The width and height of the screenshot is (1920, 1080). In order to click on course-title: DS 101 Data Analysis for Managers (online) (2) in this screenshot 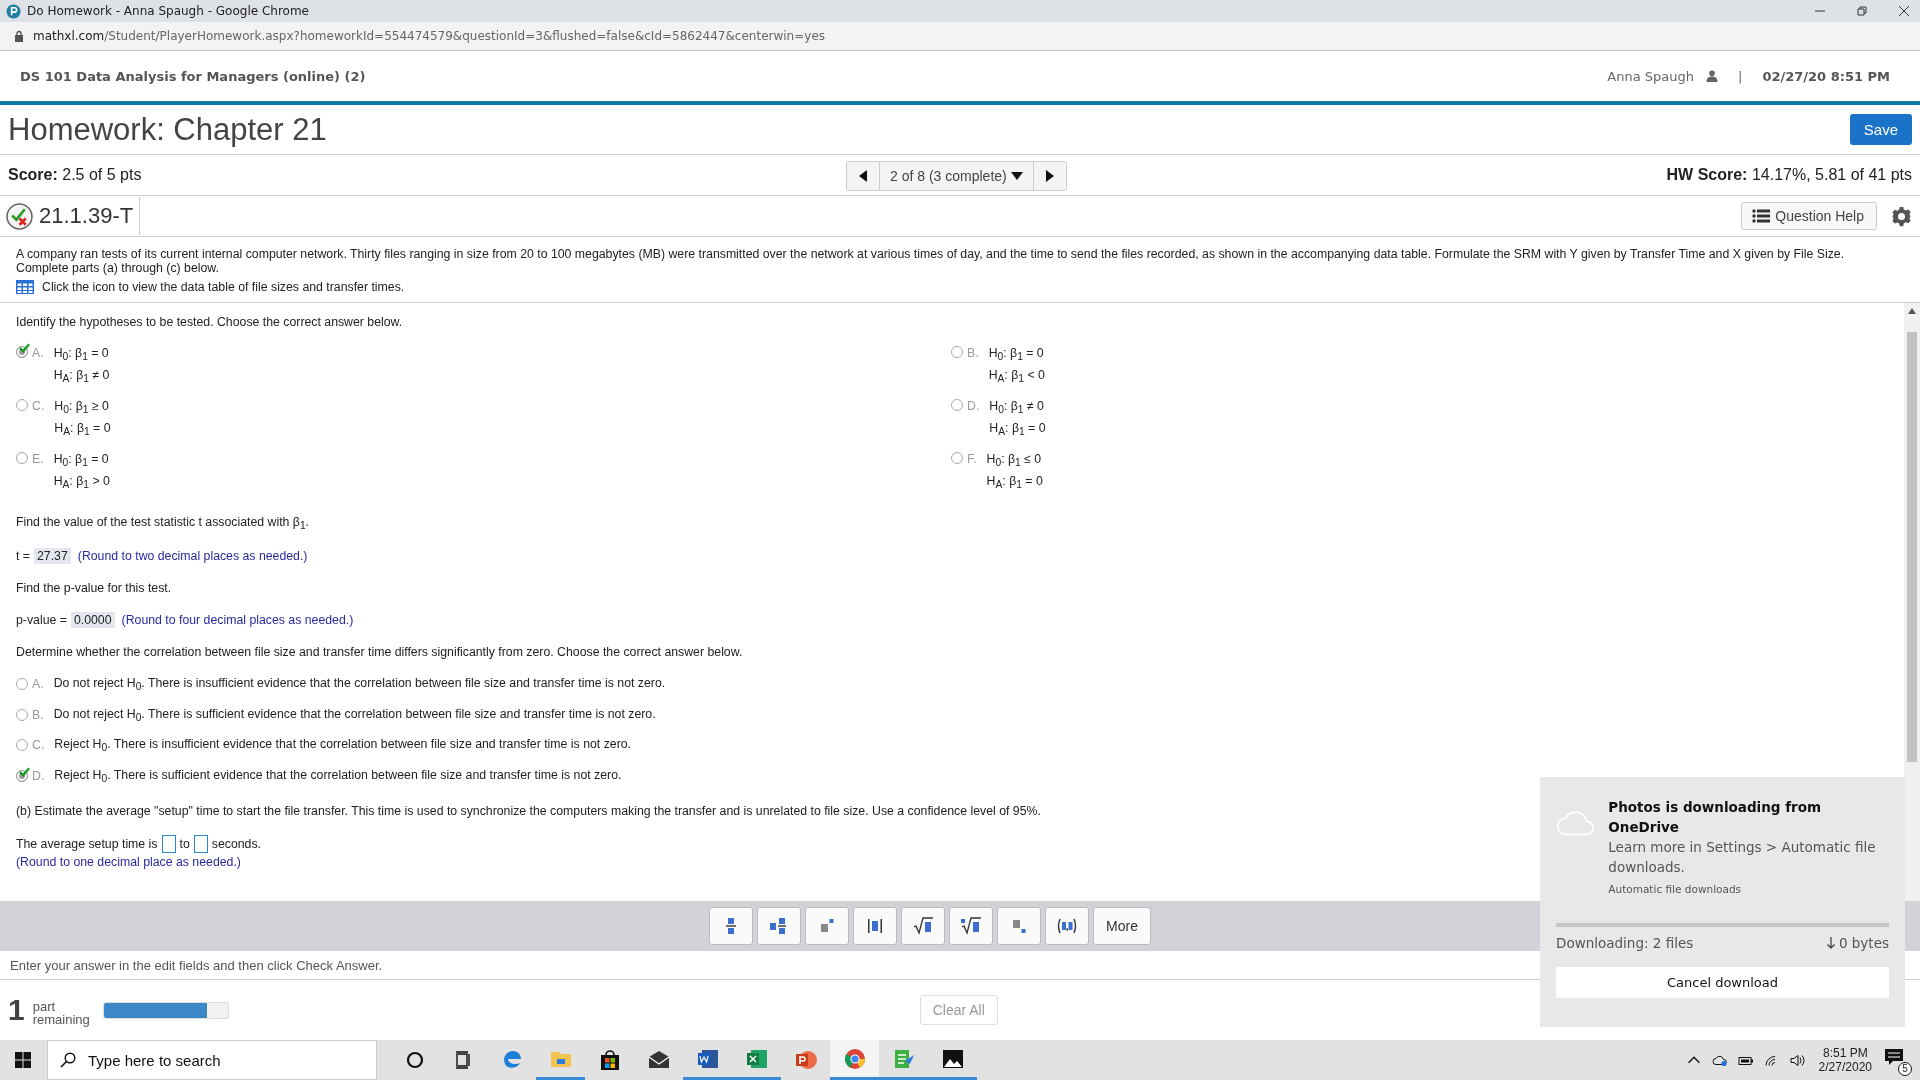, I will do `click(193, 76)`.